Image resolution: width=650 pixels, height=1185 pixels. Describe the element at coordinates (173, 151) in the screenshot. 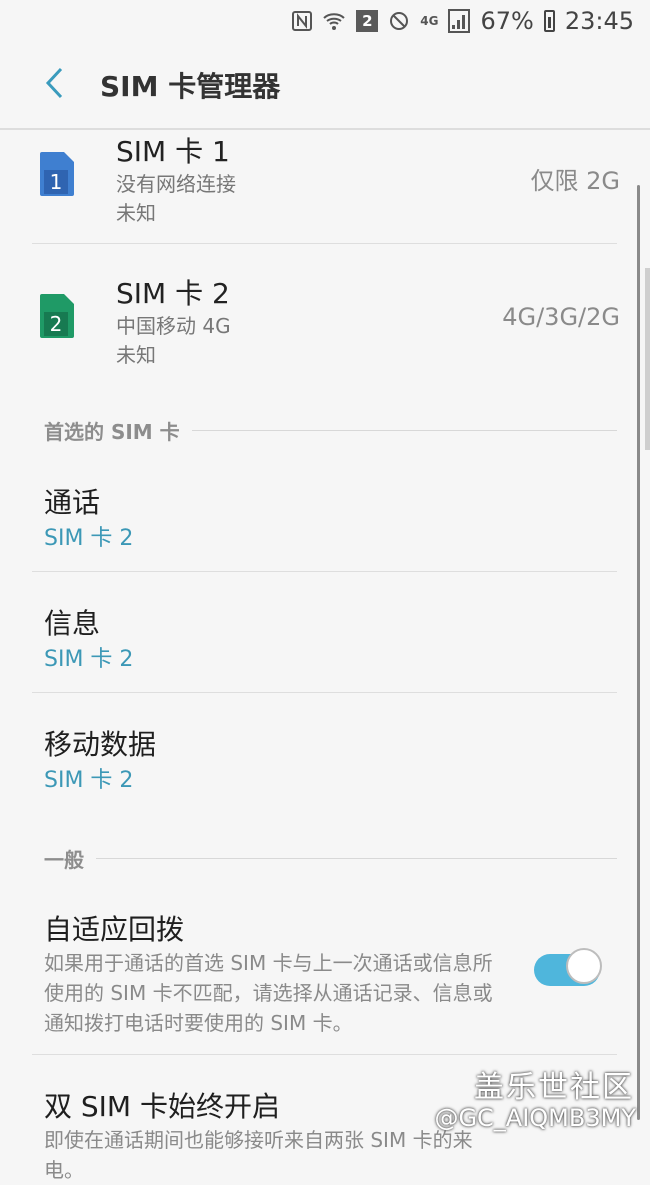

I see `sim-card-1-name: SIM 卡 1` at that location.